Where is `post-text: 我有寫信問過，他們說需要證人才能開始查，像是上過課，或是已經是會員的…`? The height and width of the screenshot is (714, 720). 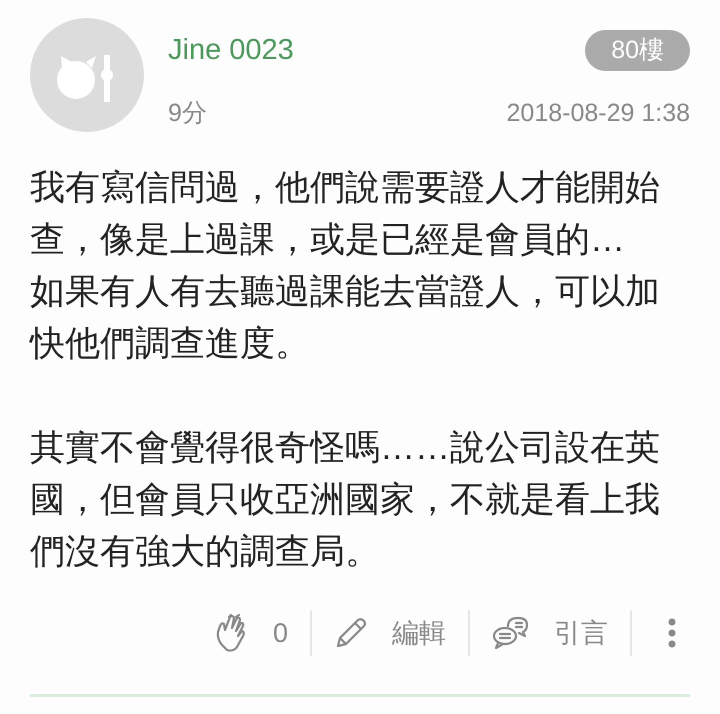
post-text: 我有寫信問過，他們說需要證人才能開始查，像是上過課，或是已經是會員的… is located at coordinates (345, 214).